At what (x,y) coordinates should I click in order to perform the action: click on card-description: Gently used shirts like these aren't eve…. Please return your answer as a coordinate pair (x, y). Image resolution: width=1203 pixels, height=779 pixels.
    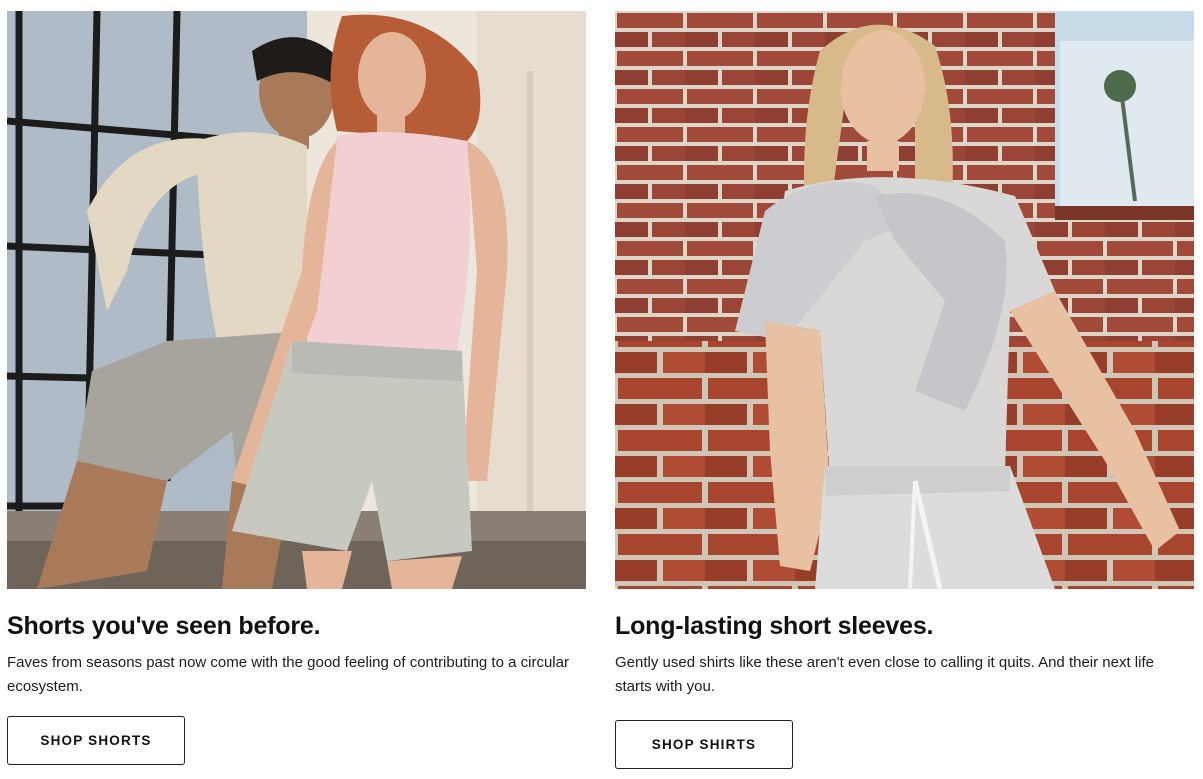
    Looking at the image, I should click on (884, 674).